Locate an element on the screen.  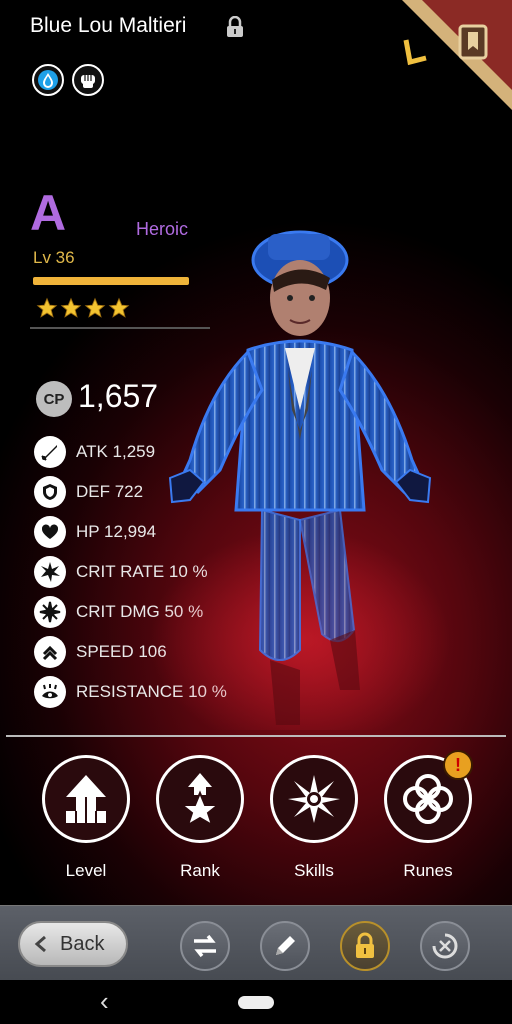
stat-atk: ATK 1,259 is located at coordinates (116, 451).